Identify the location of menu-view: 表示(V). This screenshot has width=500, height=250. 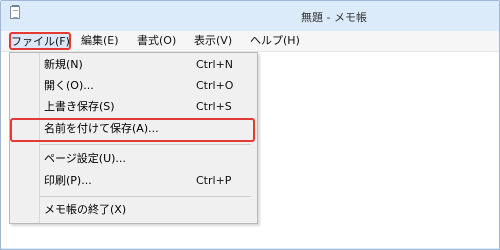
(213, 41).